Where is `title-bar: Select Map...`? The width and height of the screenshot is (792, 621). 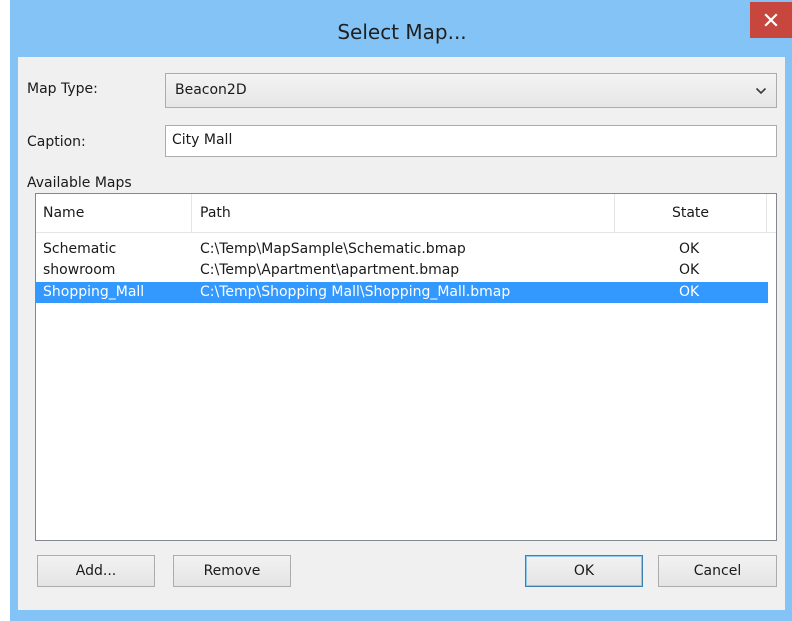
title-bar: Select Map... is located at coordinates (401, 28).